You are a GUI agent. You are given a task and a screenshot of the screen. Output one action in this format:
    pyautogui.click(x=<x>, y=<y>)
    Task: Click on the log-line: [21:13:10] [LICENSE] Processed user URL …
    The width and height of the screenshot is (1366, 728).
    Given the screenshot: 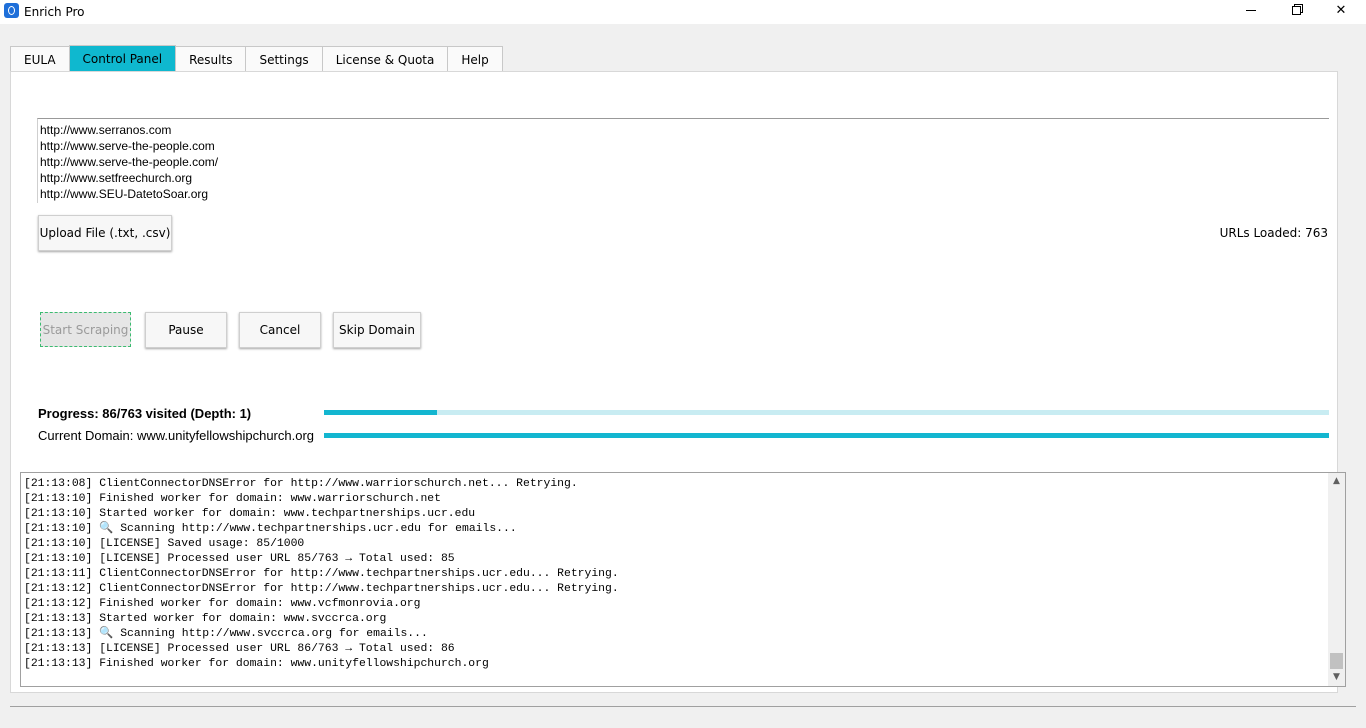 What is the action you would take?
    pyautogui.click(x=239, y=559)
    